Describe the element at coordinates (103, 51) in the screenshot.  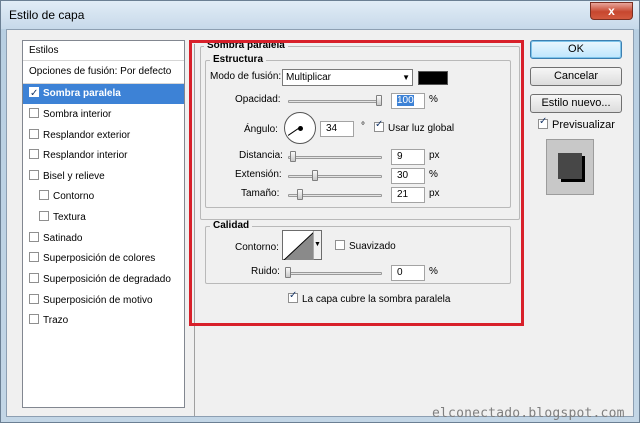
I see `styles-header: Estilos` at that location.